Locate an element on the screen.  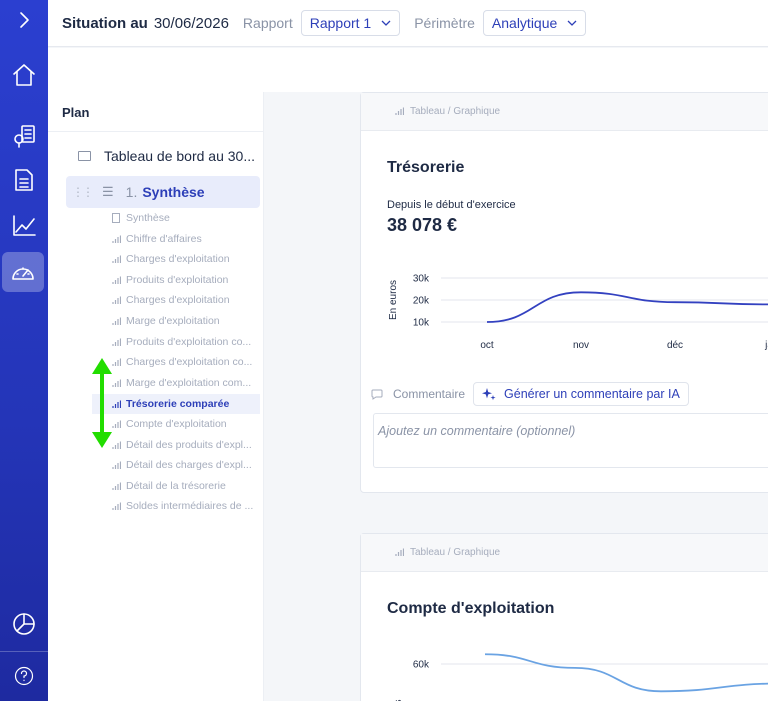
x-tick-label: déc is located at coordinates (675, 345).